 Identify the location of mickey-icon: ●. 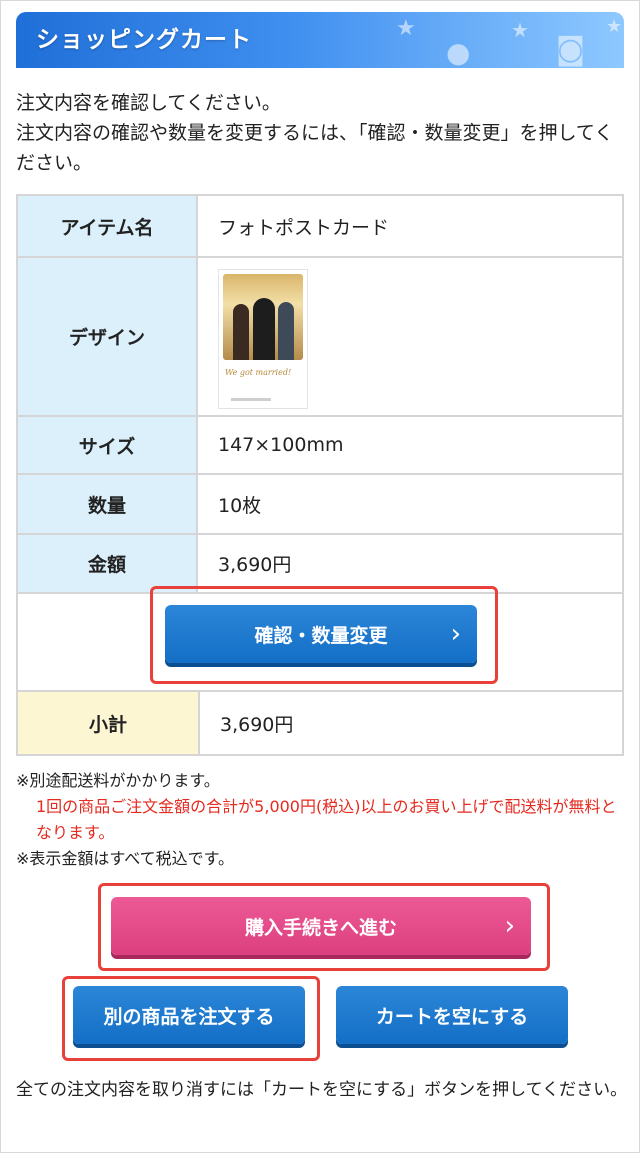
(458, 52).